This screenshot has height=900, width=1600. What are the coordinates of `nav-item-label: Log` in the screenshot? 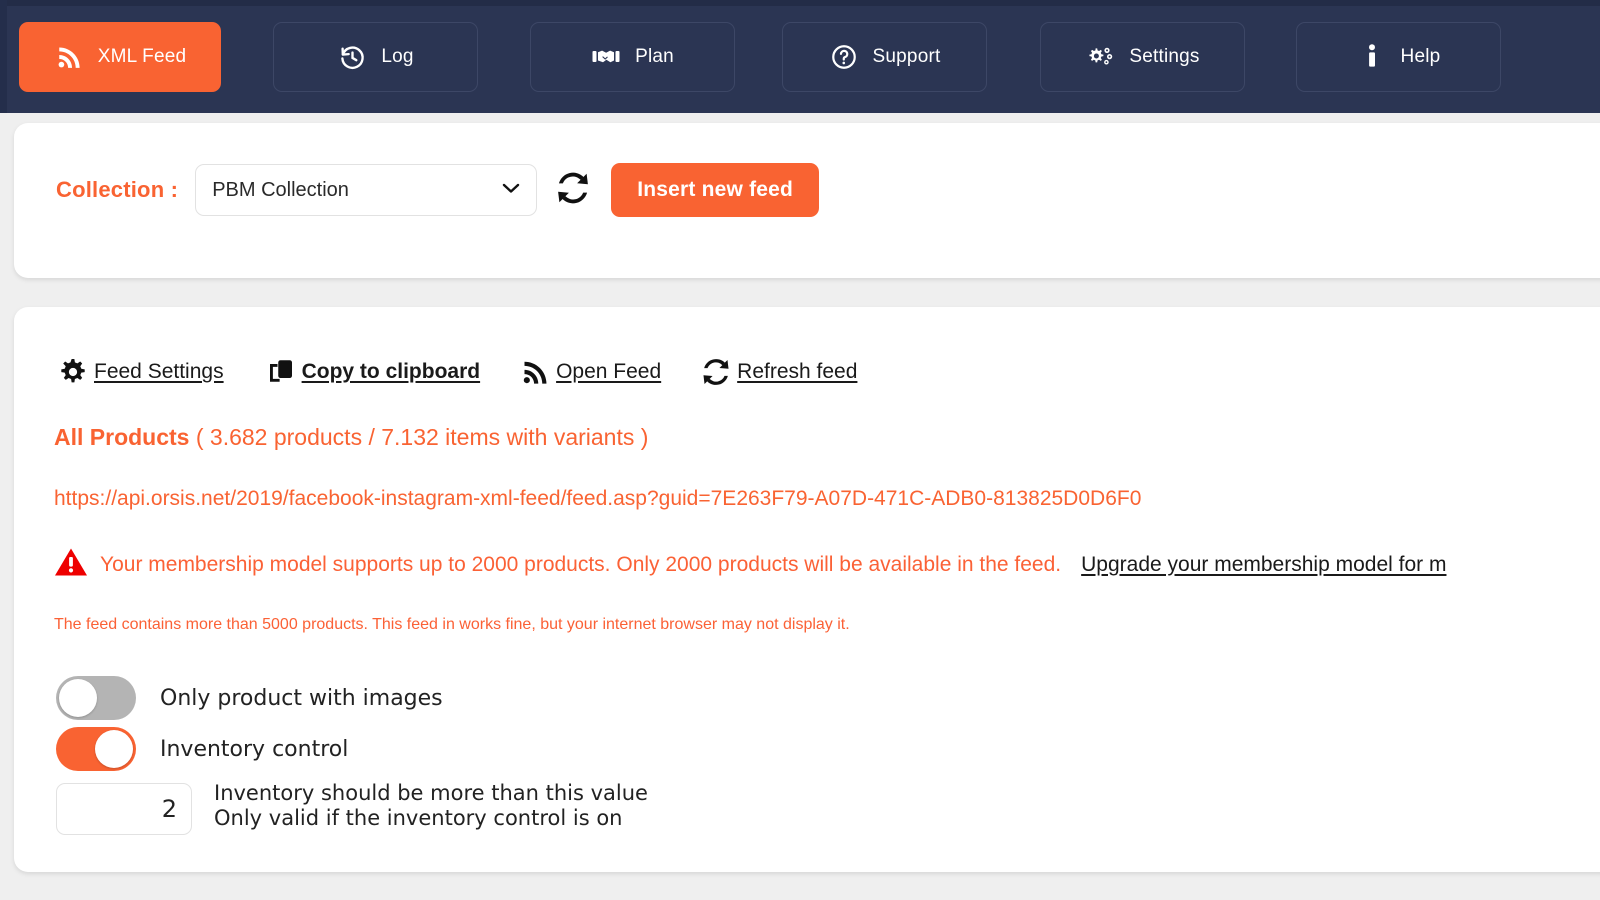 It's located at (397, 56).